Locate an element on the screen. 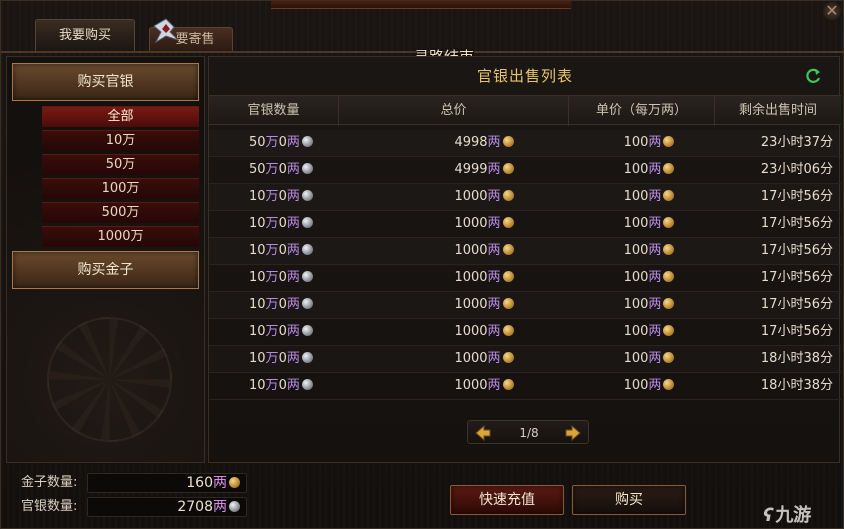 This screenshot has width=844, height=529. amount-filter-10m: 1000万 is located at coordinates (120, 236).